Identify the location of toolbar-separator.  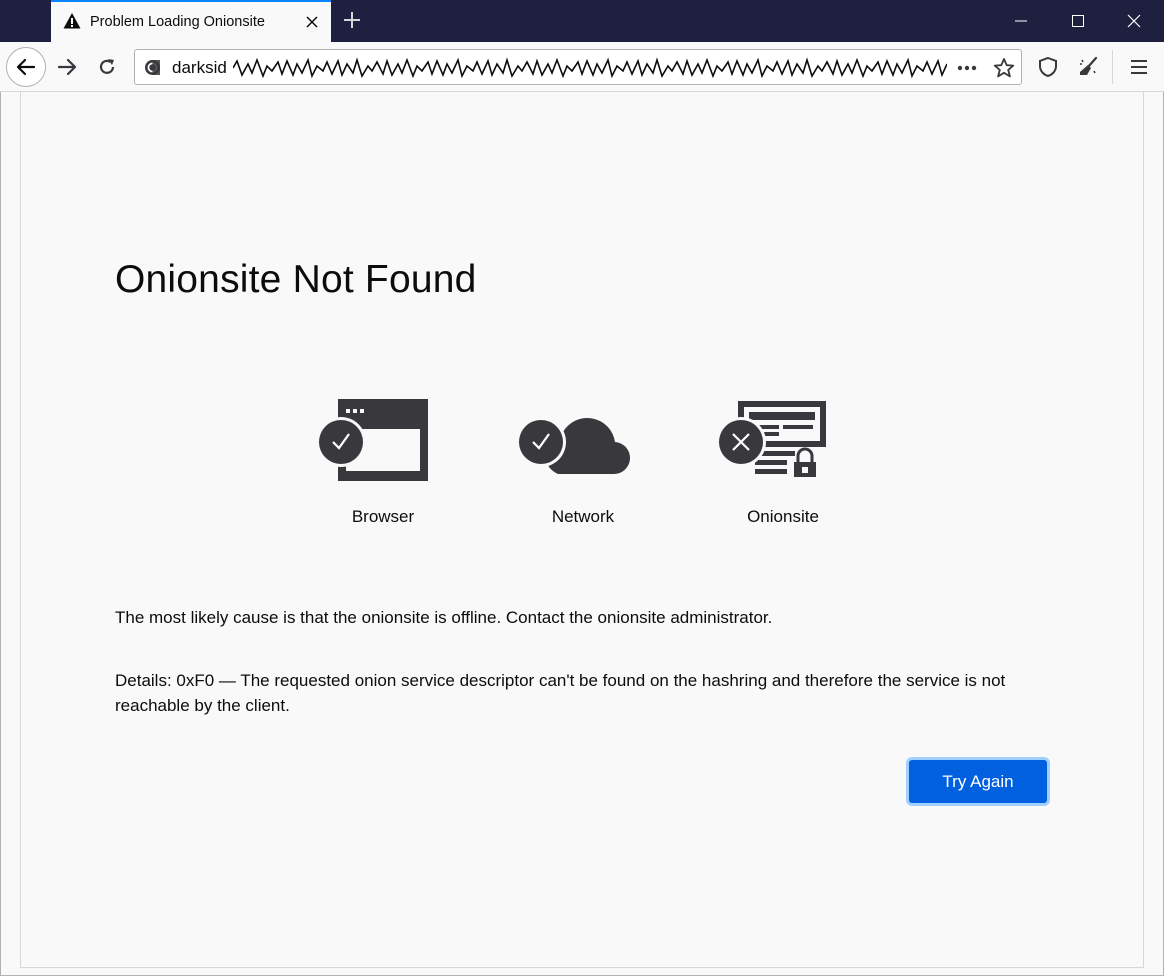
(1112, 67).